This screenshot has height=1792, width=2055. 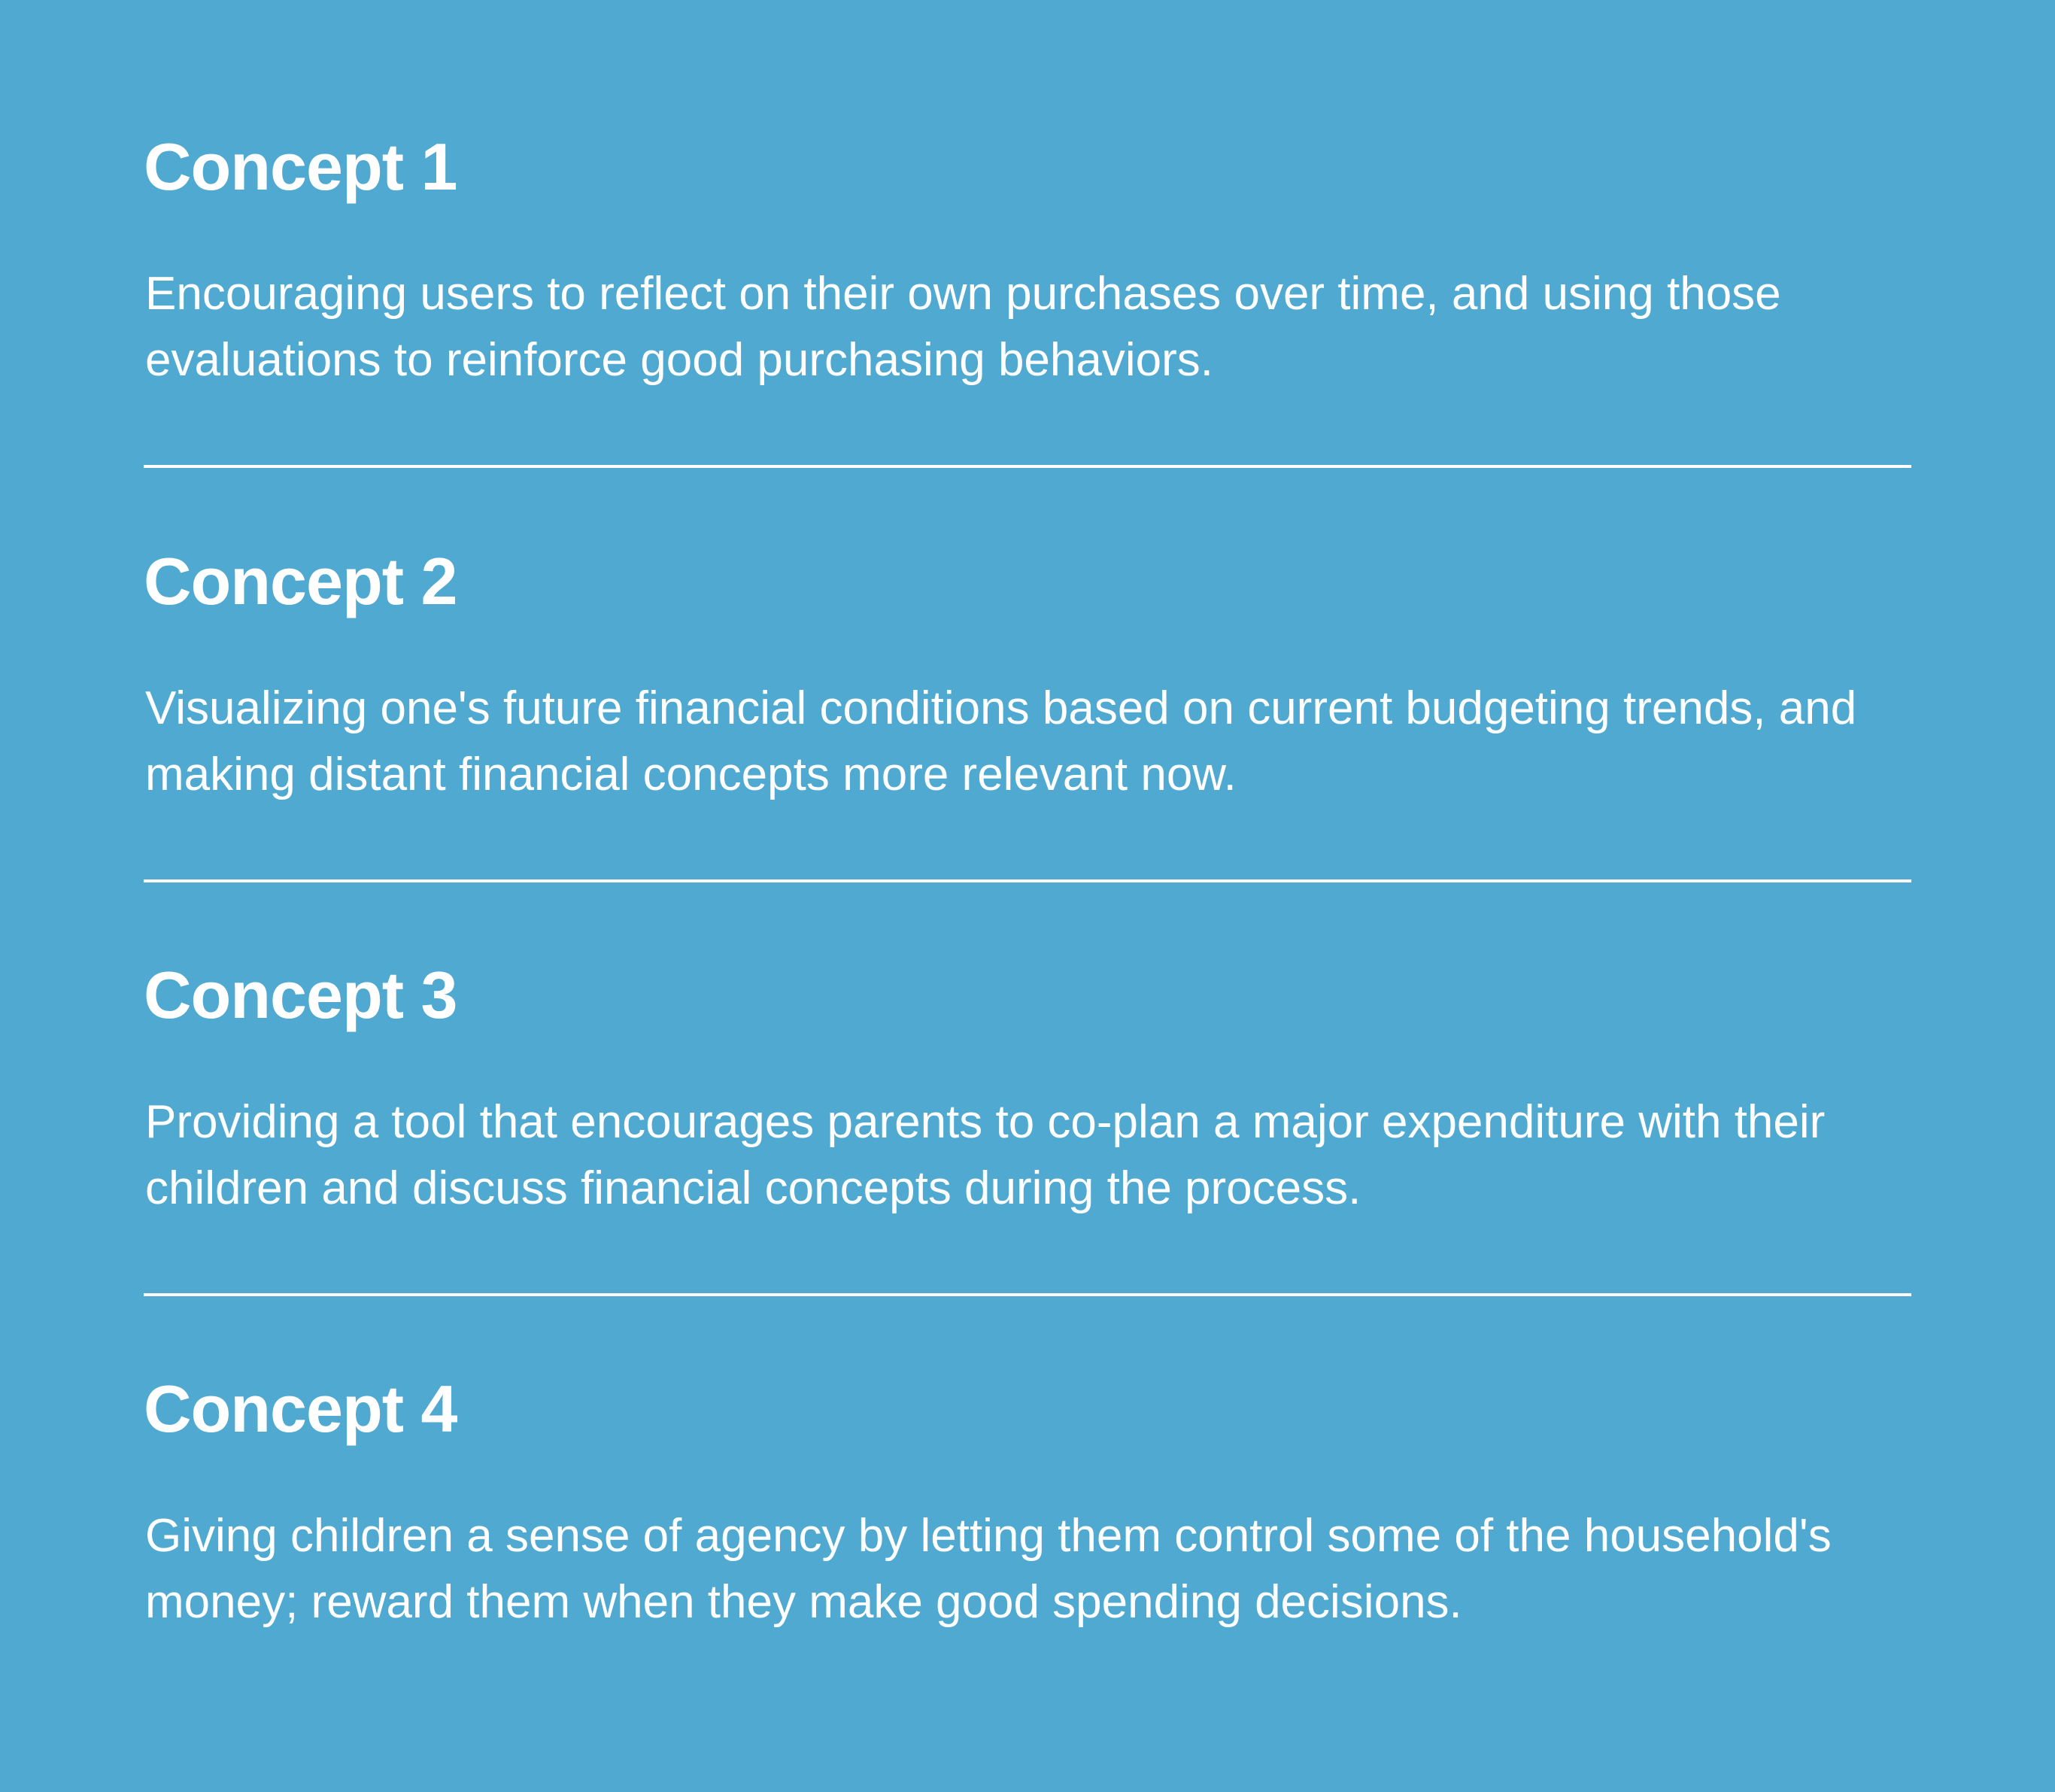 I want to click on concept-title: Concept 1, so click(x=300, y=166).